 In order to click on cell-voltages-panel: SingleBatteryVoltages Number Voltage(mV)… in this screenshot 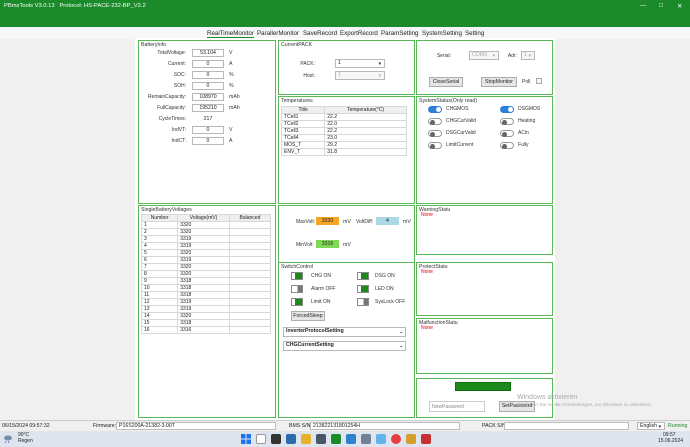, I will do `click(207, 311)`.